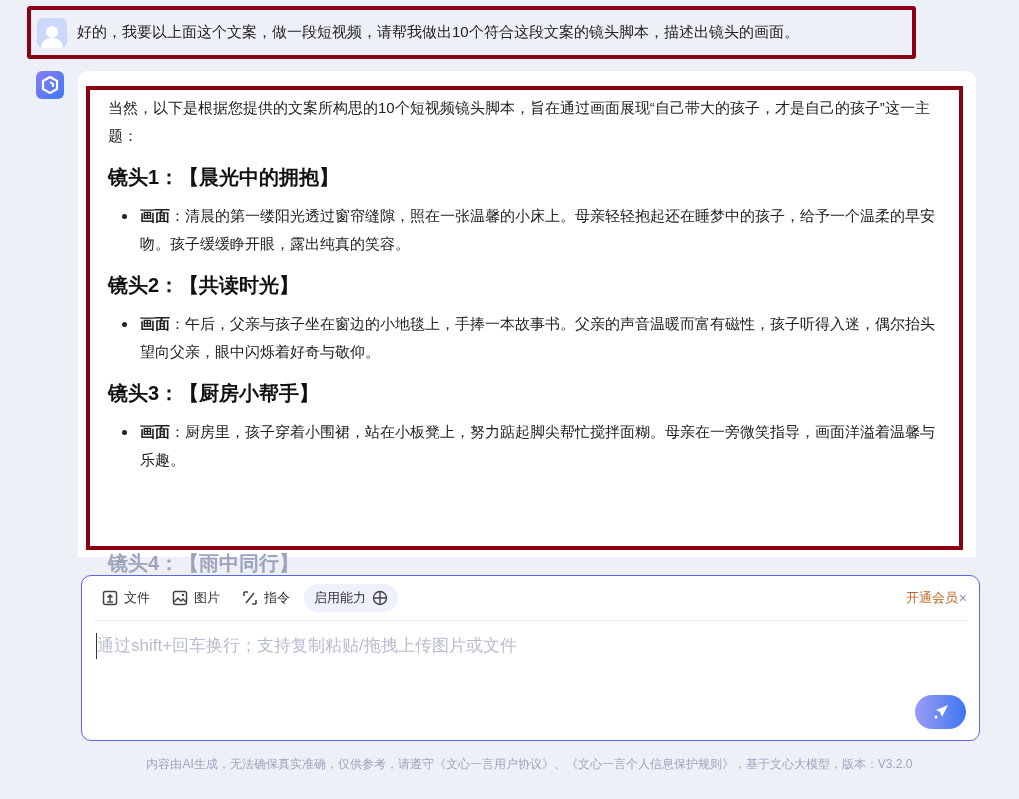  I want to click on tool-button: 图片, so click(196, 598).